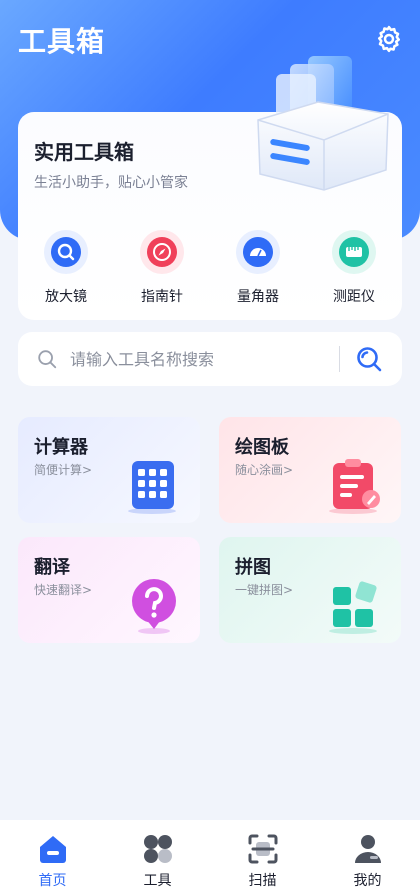  What do you see at coordinates (66, 252) in the screenshot?
I see `magnifier-icon` at bounding box center [66, 252].